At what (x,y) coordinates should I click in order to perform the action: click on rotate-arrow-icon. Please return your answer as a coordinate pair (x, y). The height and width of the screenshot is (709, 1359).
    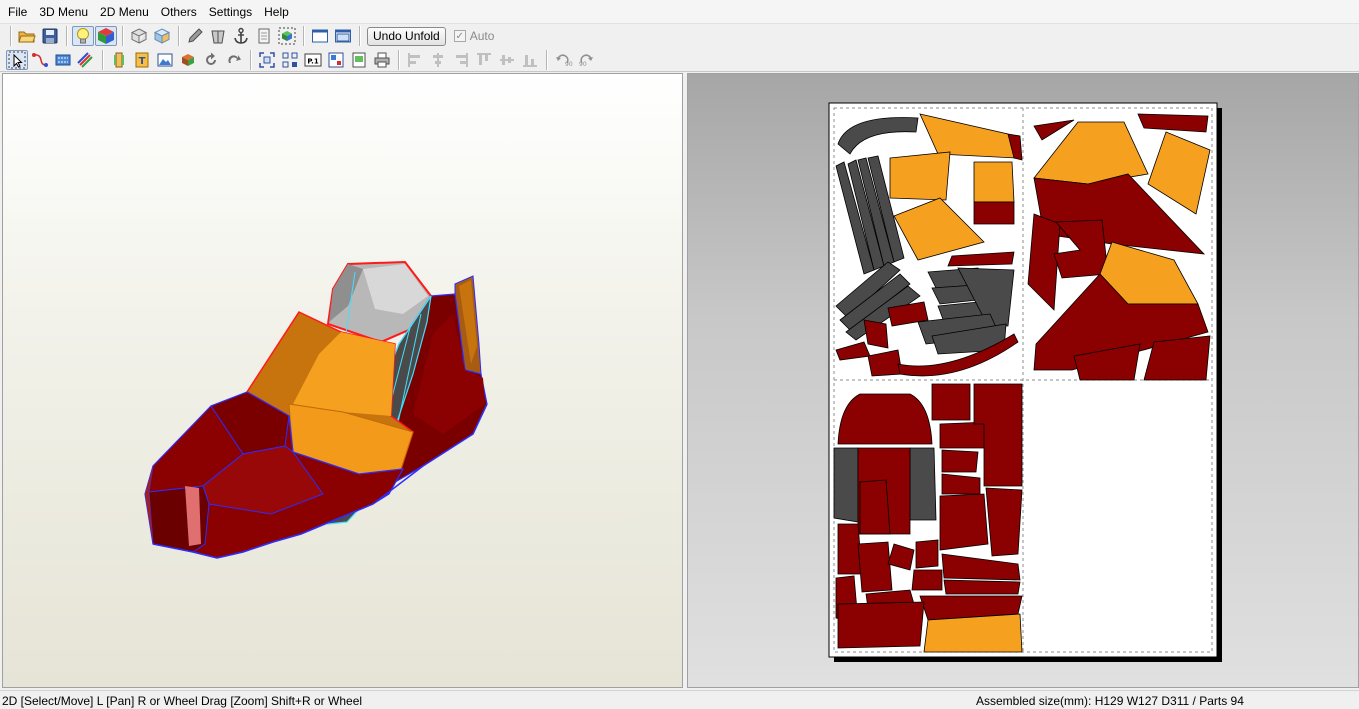
    Looking at the image, I should click on (211, 58).